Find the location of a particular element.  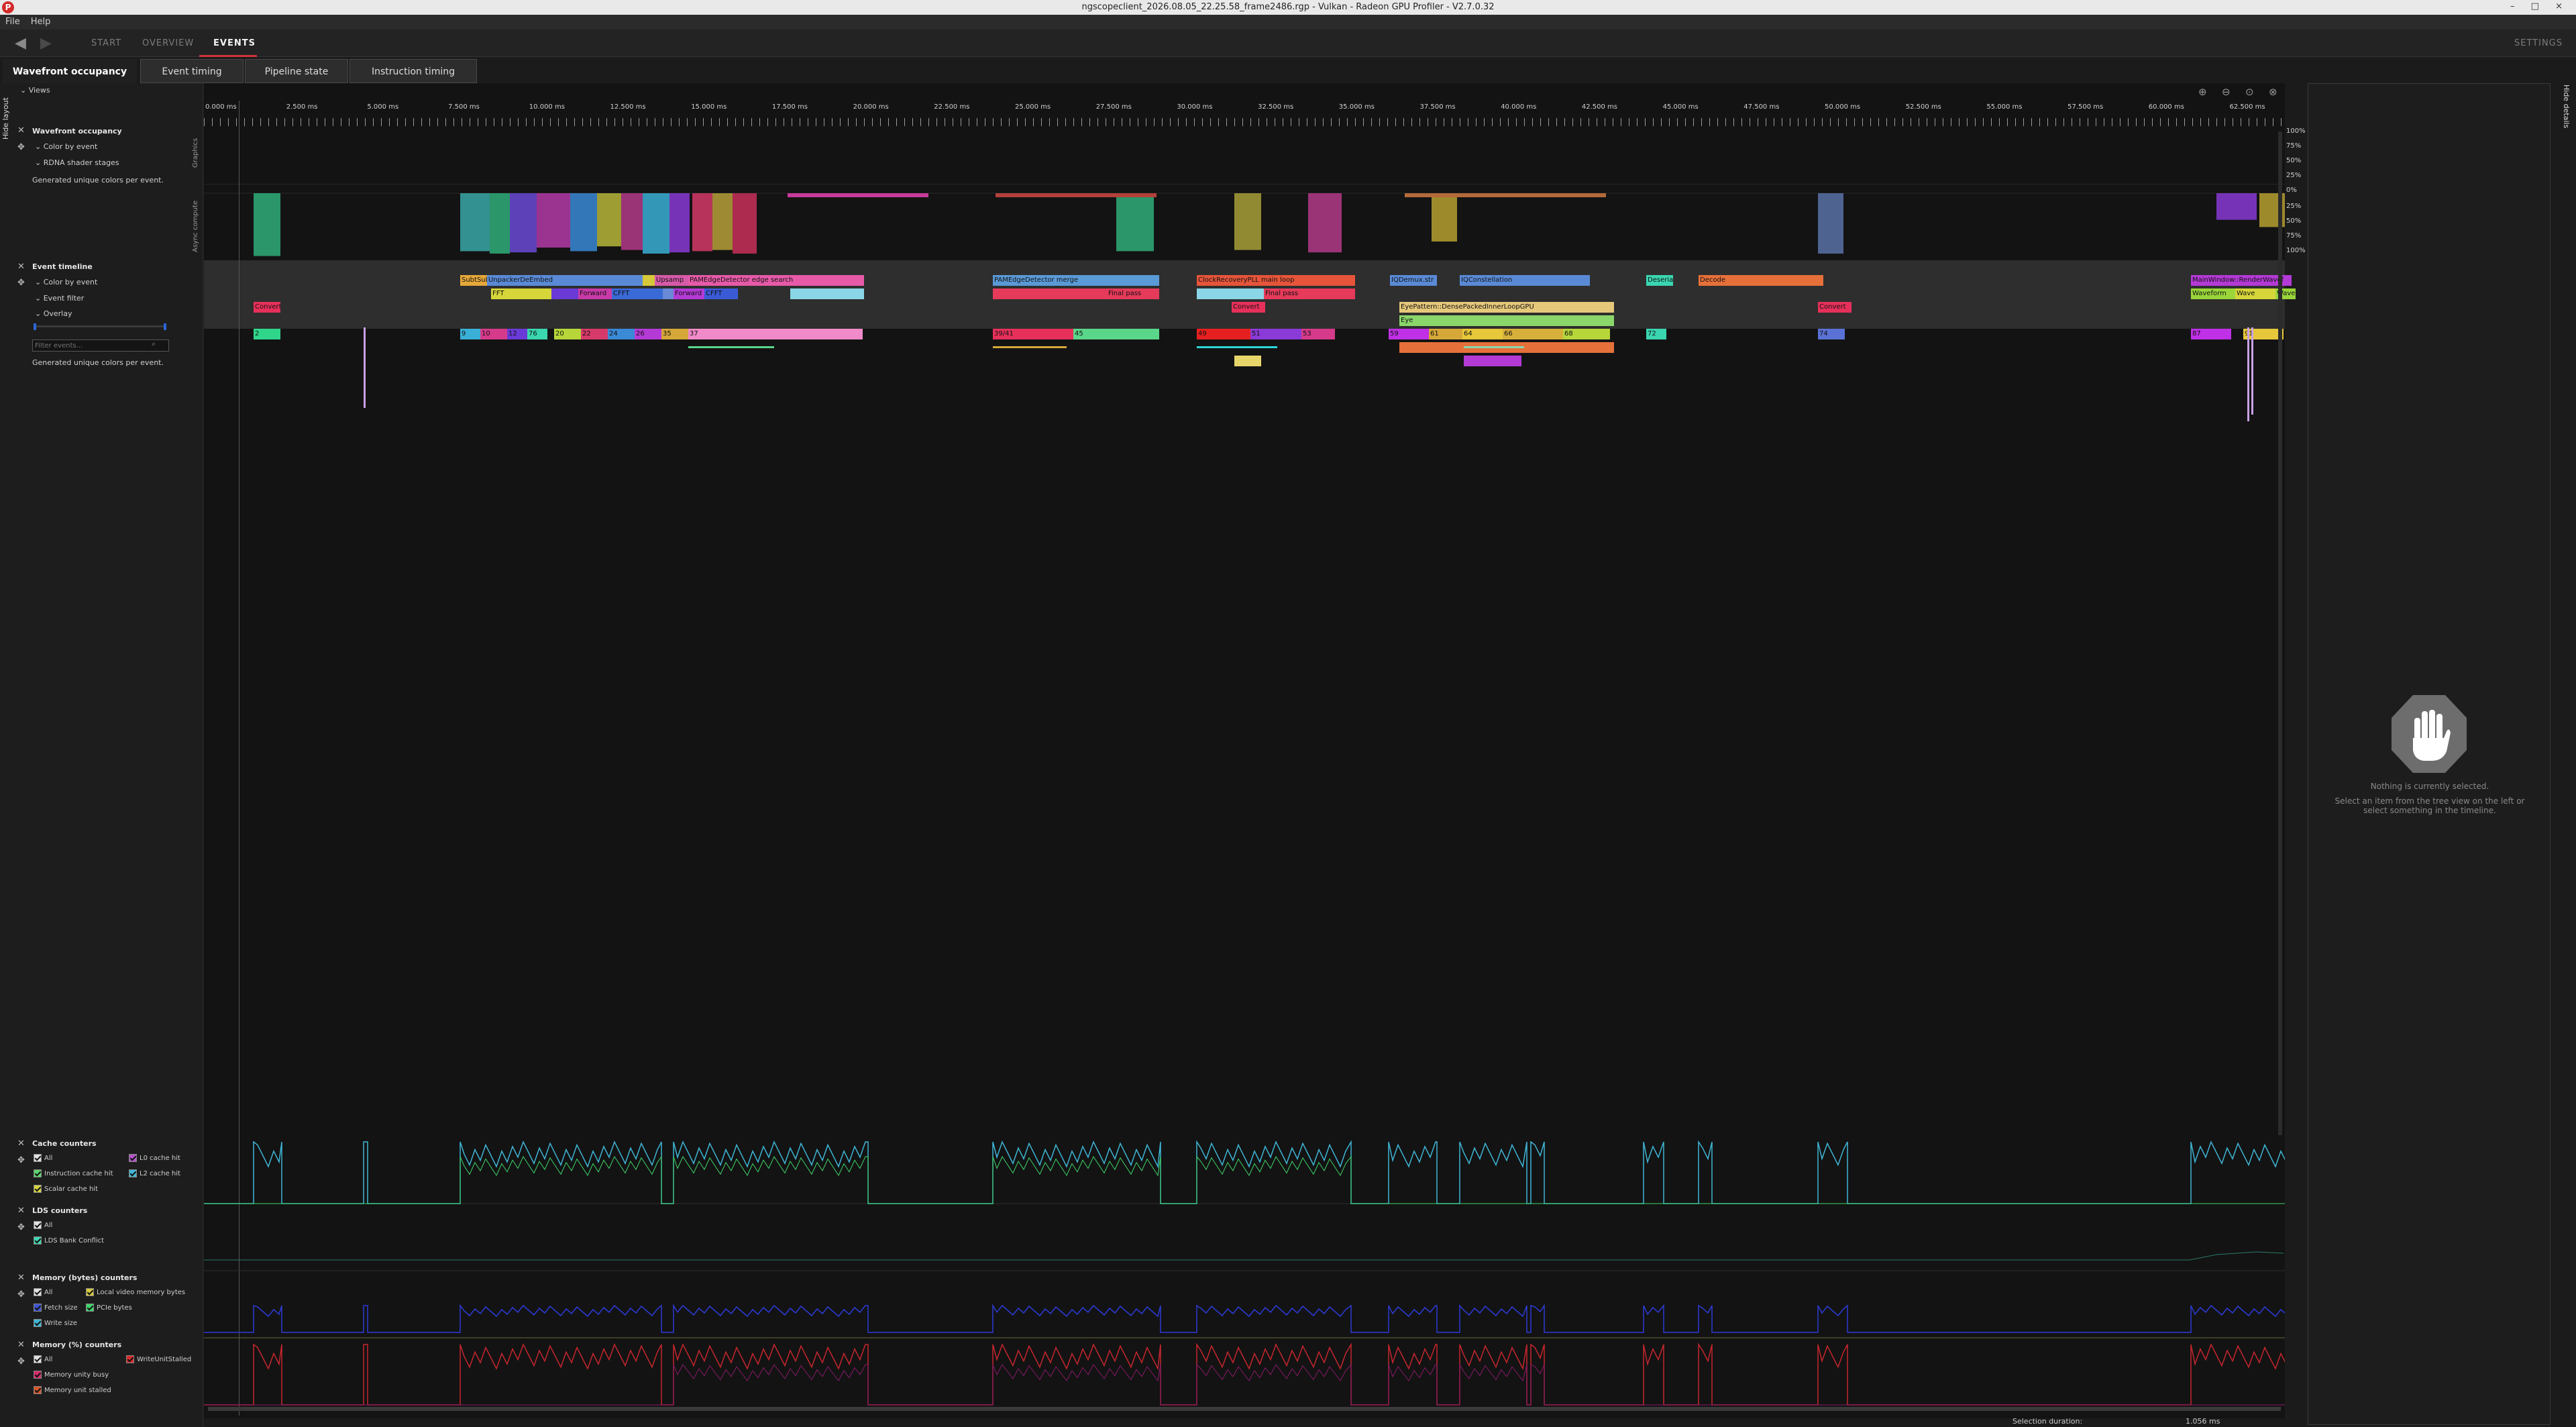

event-bar: 37 is located at coordinates (775, 334).